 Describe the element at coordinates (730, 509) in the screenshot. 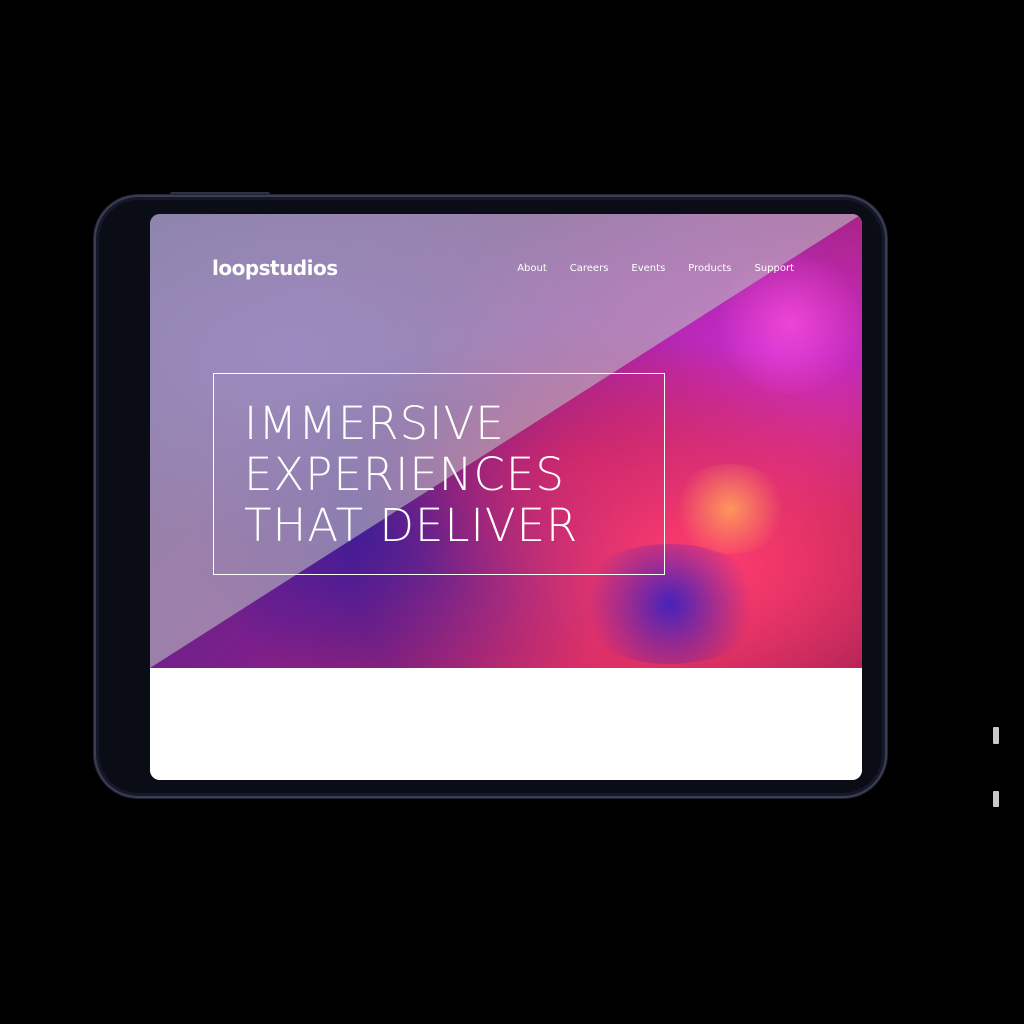

I see `hero-image-glow` at that location.